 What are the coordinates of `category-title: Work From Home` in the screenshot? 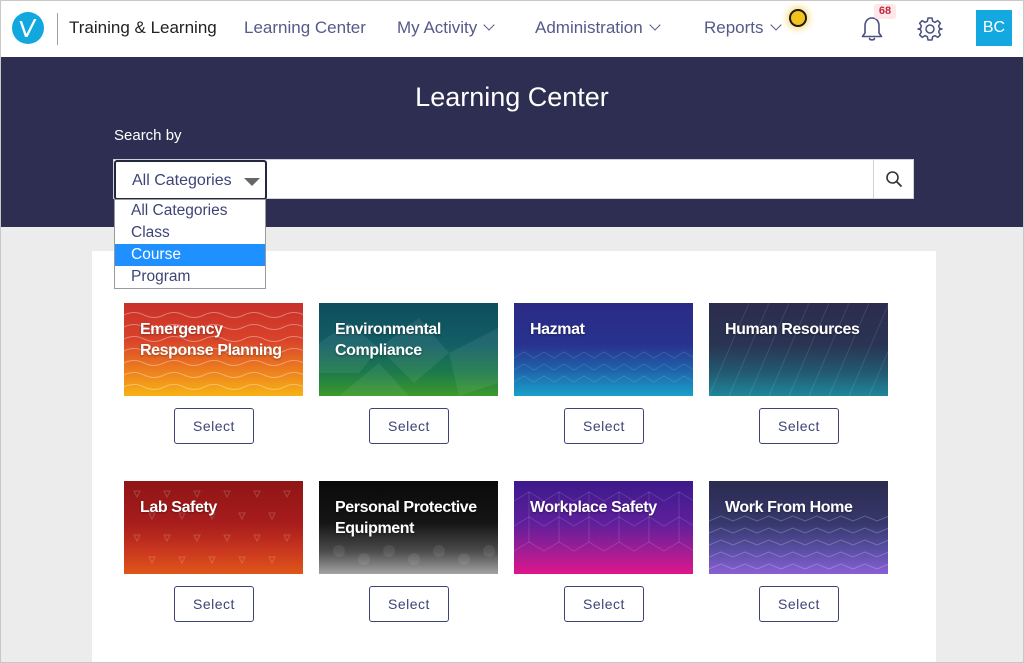 It's located at (789, 507).